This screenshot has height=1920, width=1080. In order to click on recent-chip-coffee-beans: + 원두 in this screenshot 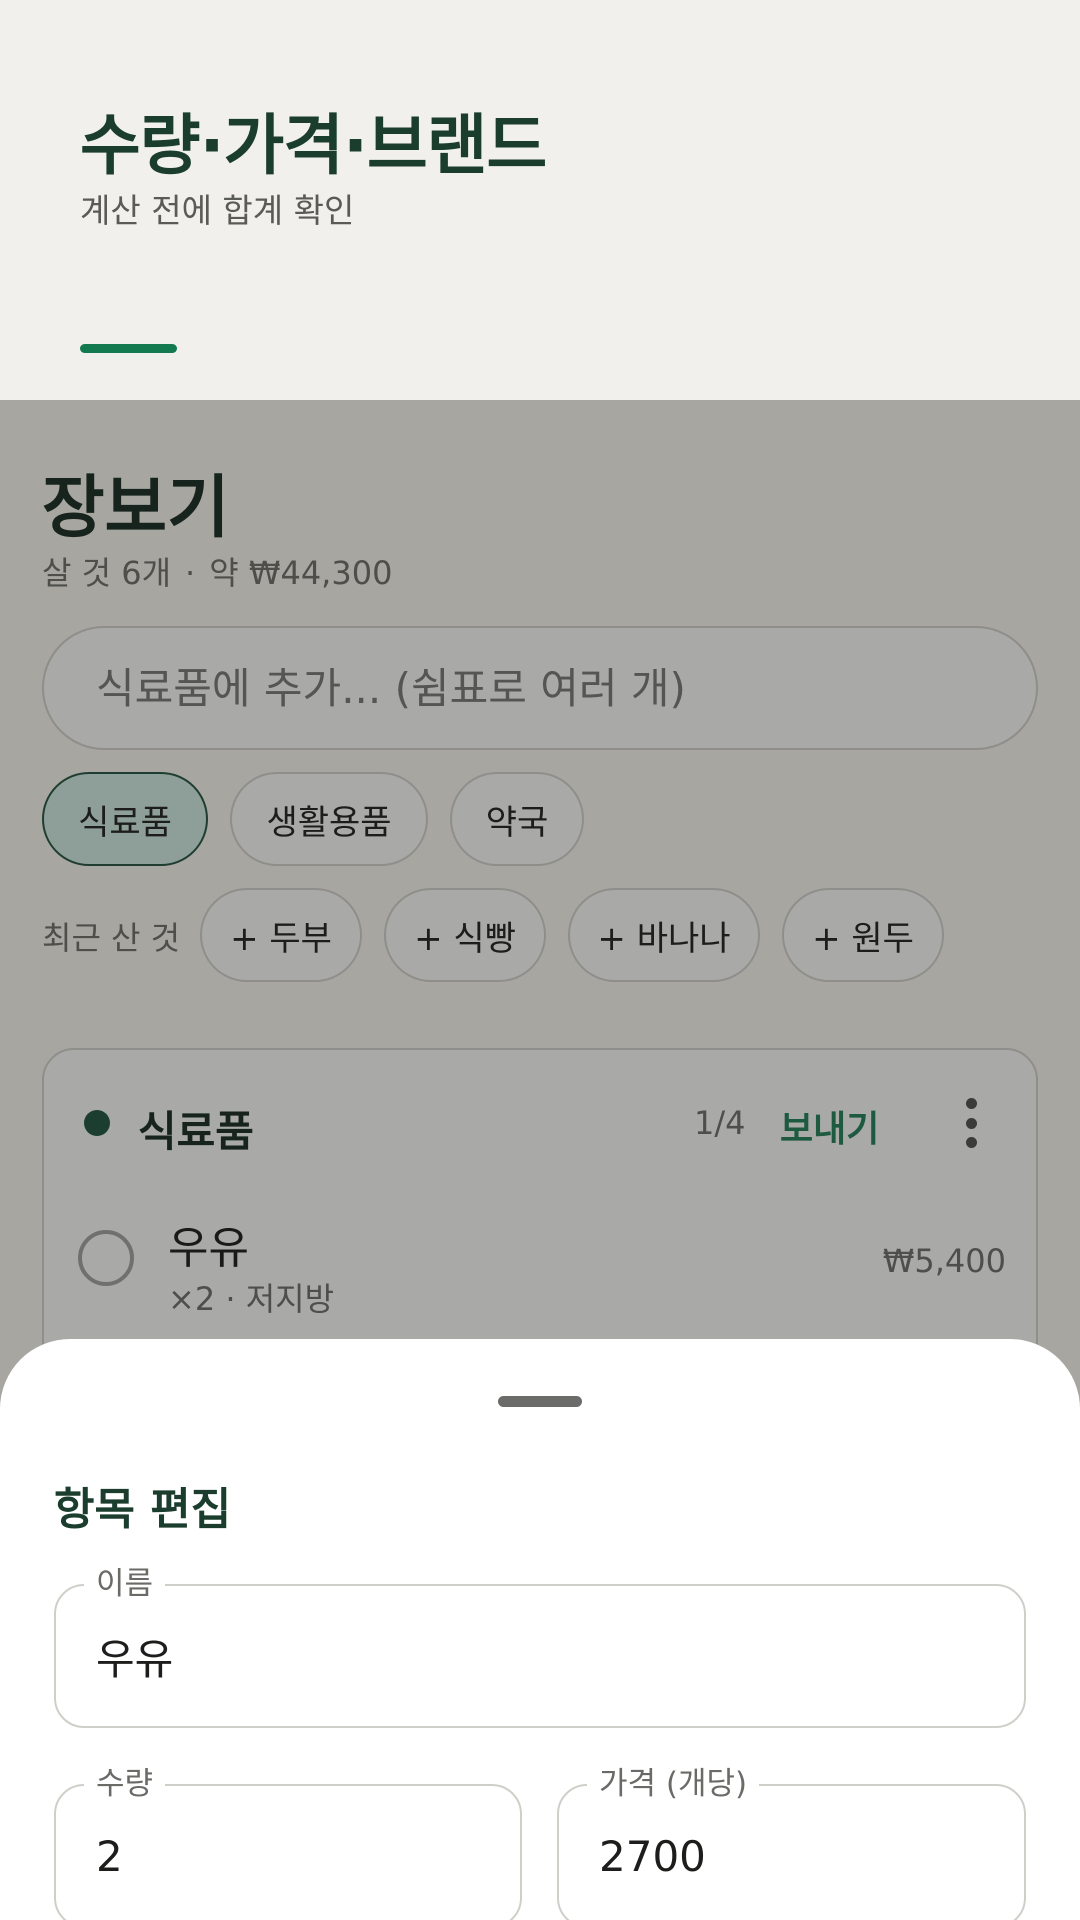, I will do `click(863, 935)`.